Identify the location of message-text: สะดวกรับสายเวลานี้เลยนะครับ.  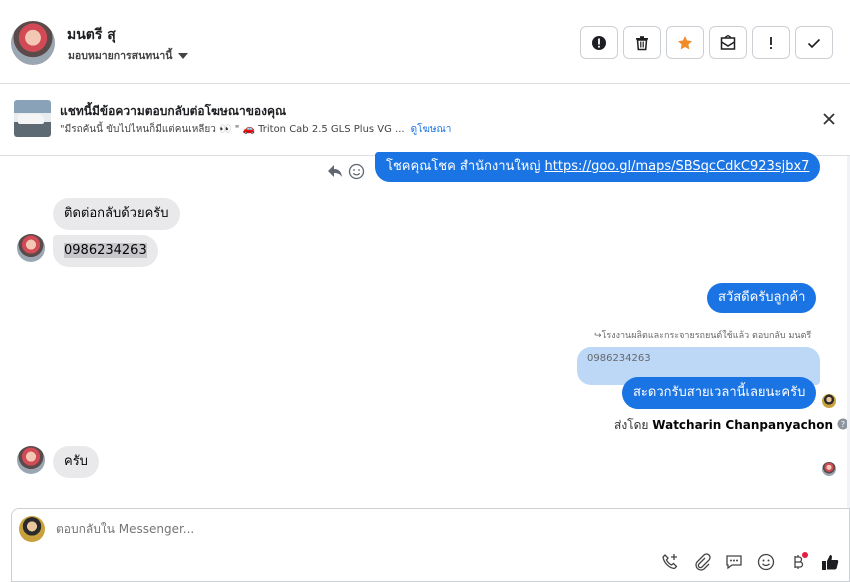
(719, 392).